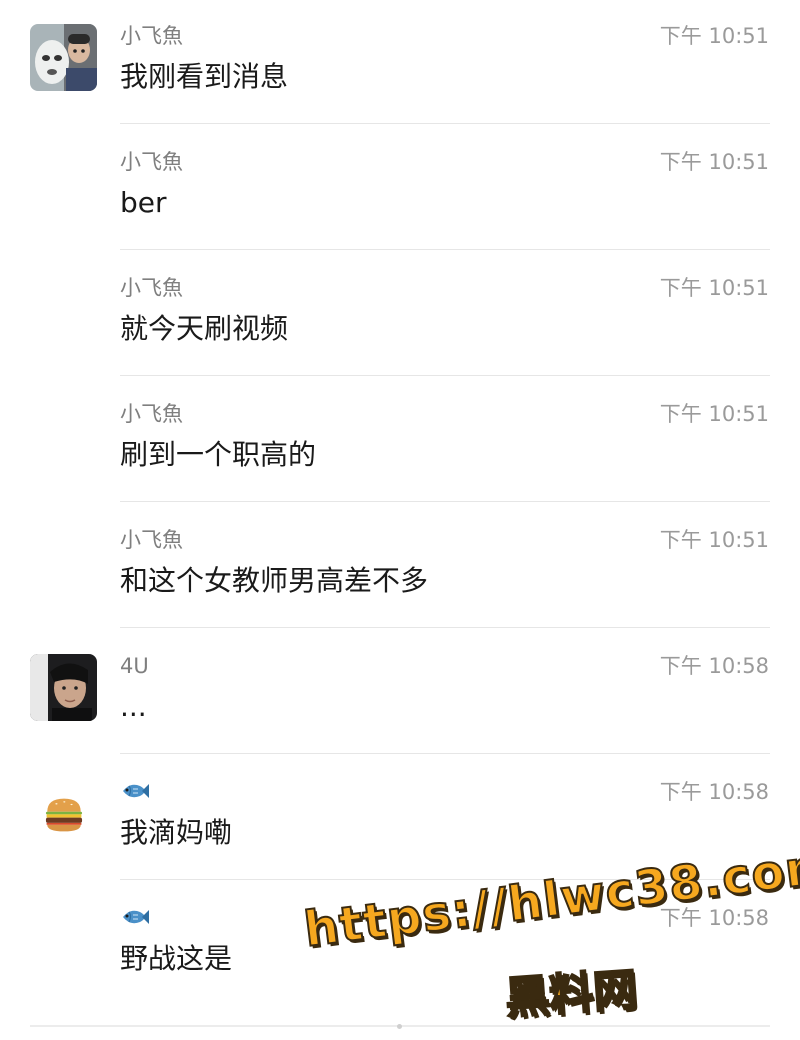  Describe the element at coordinates (176, 832) in the screenshot. I see `message-text: 我滴妈嘞` at that location.